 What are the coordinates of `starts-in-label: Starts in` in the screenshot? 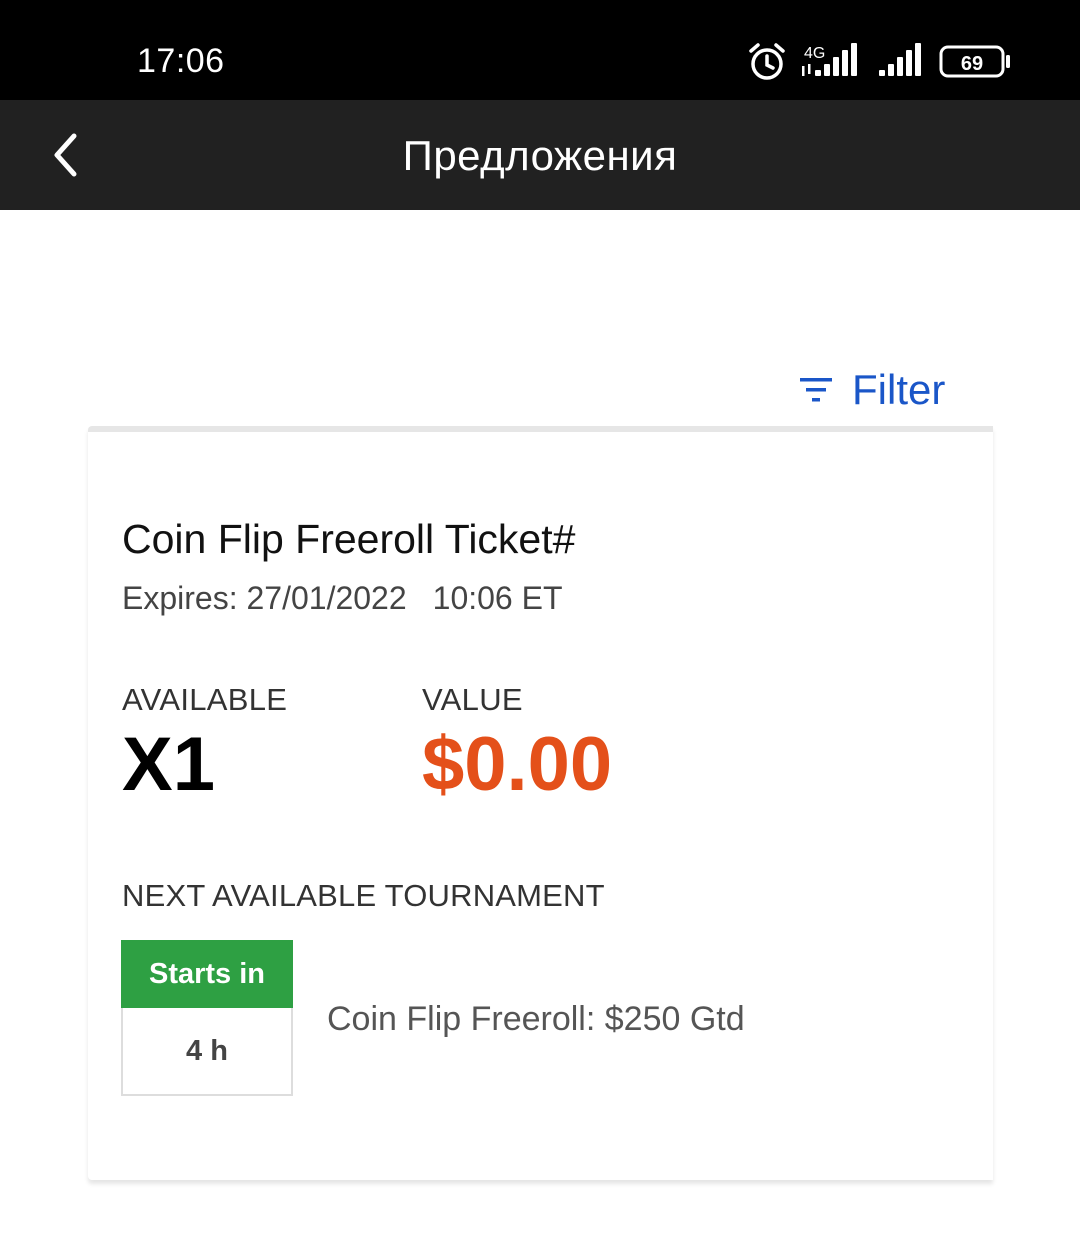 It's located at (207, 974).